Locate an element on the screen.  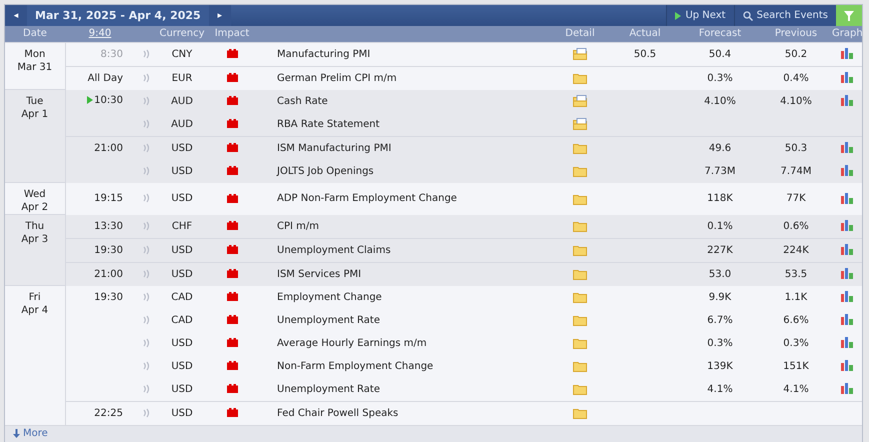
filter-icon is located at coordinates (849, 15).